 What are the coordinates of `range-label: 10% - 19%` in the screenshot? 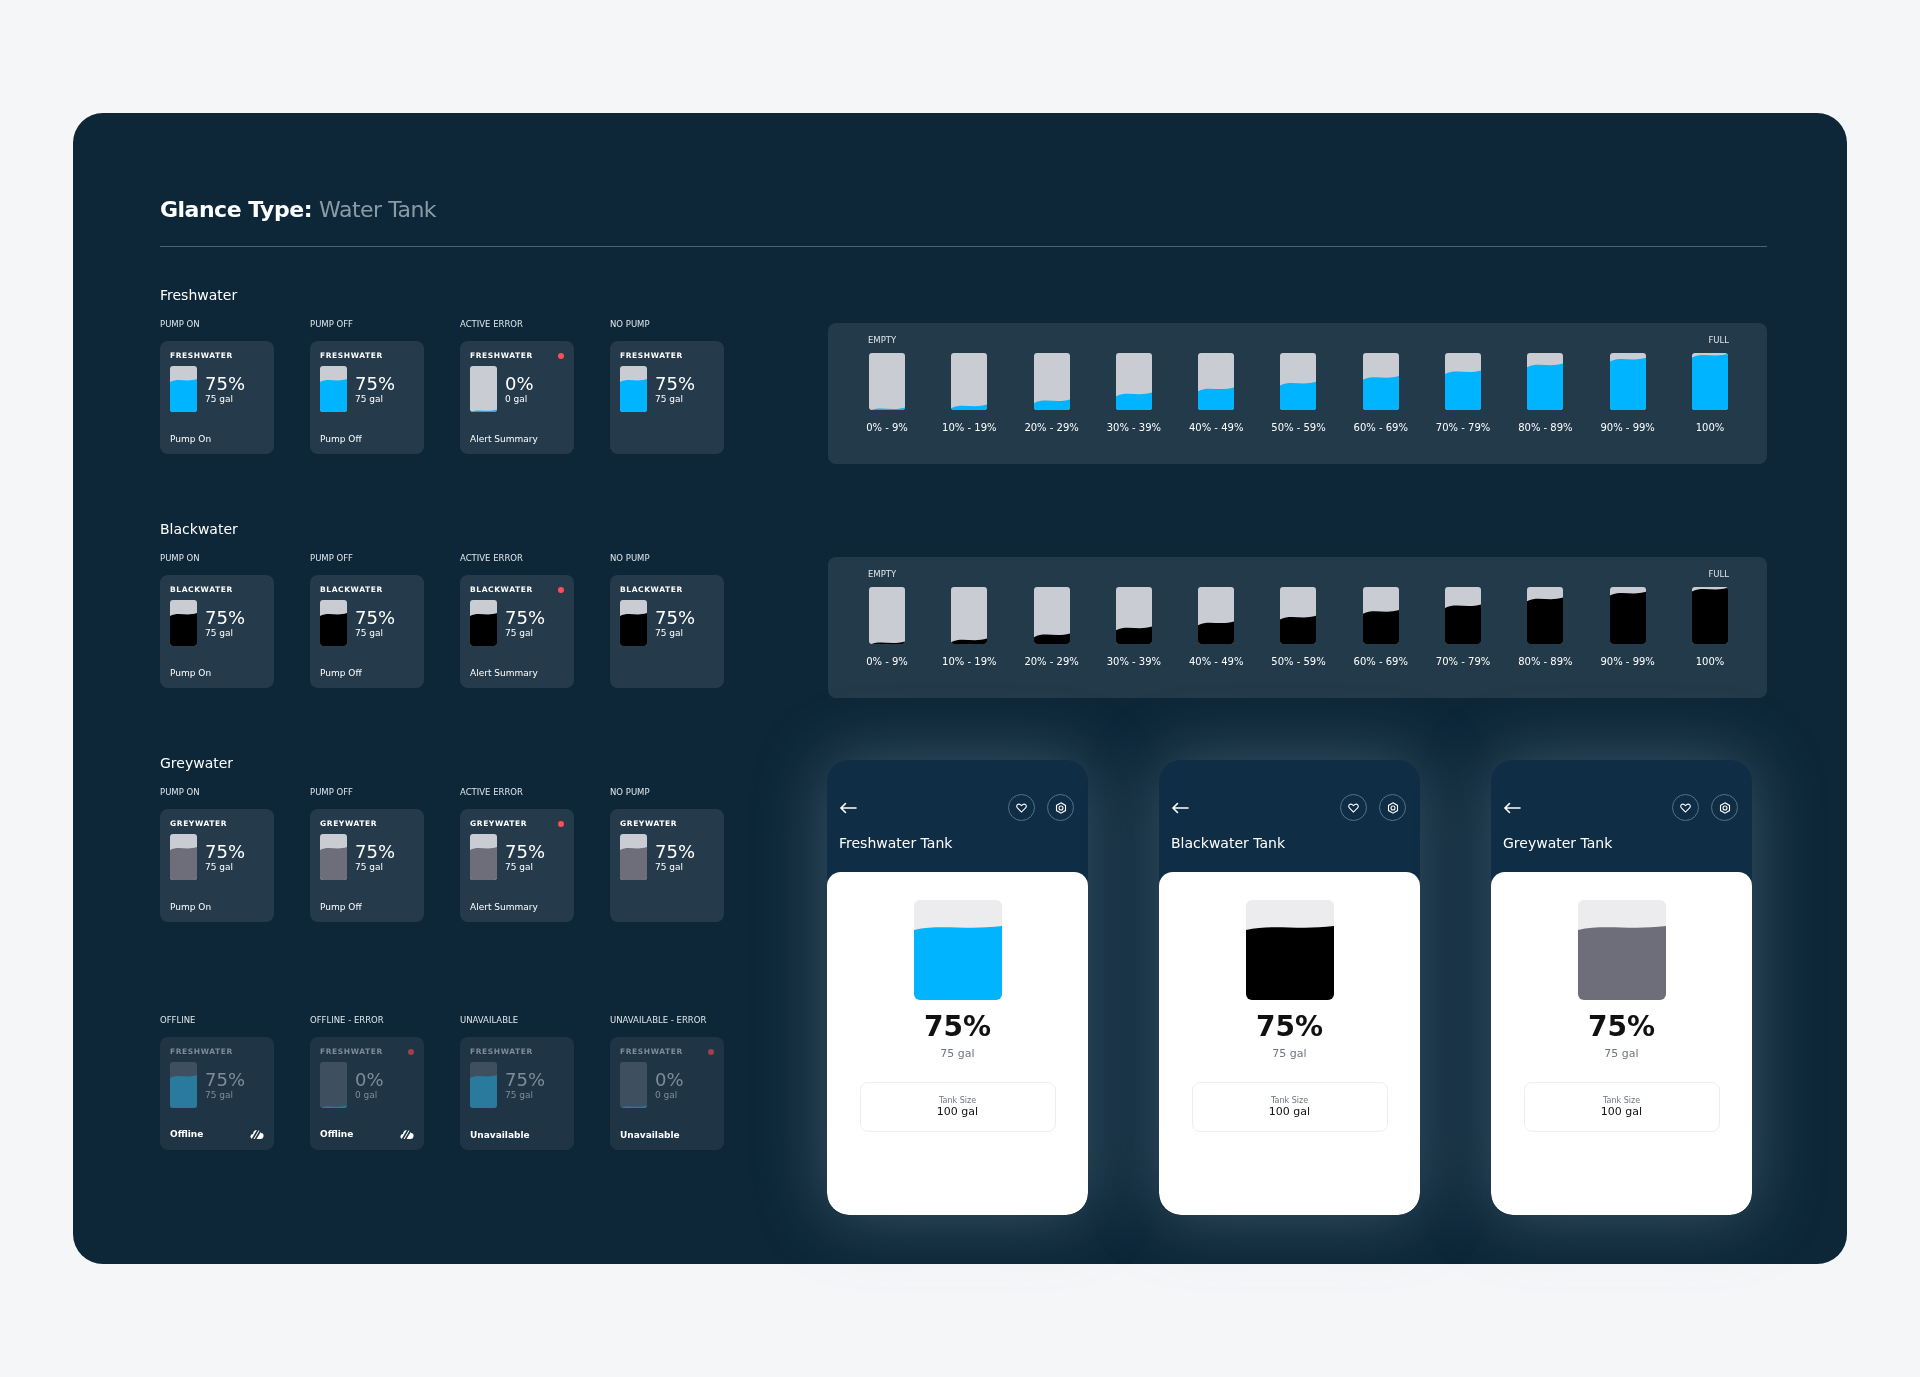 It's located at (969, 661).